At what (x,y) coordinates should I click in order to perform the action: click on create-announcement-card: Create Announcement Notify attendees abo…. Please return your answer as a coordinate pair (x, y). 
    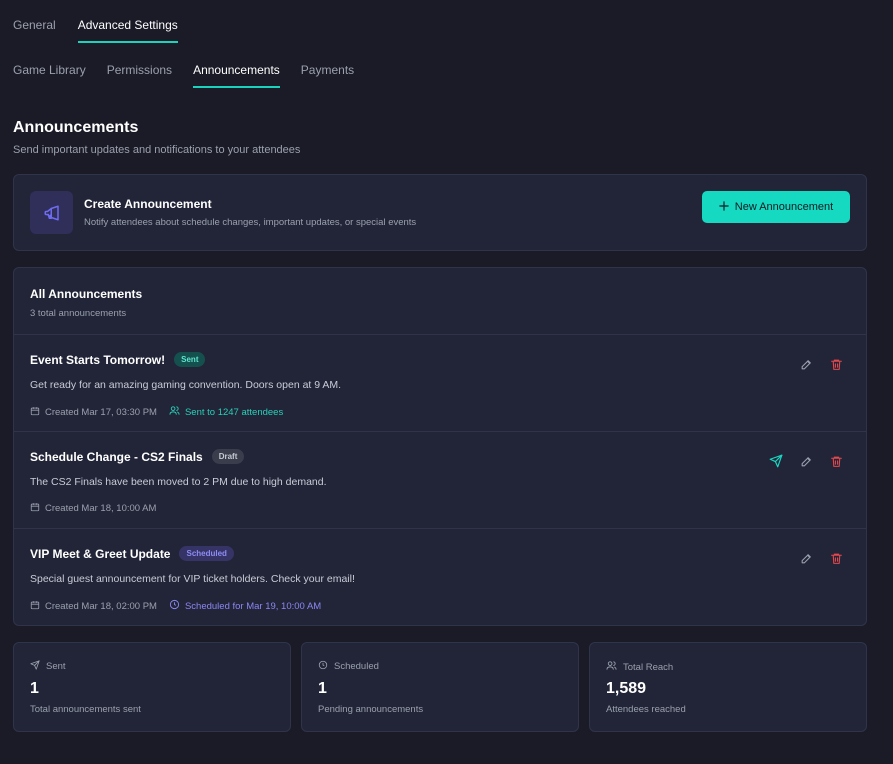
    Looking at the image, I should click on (440, 212).